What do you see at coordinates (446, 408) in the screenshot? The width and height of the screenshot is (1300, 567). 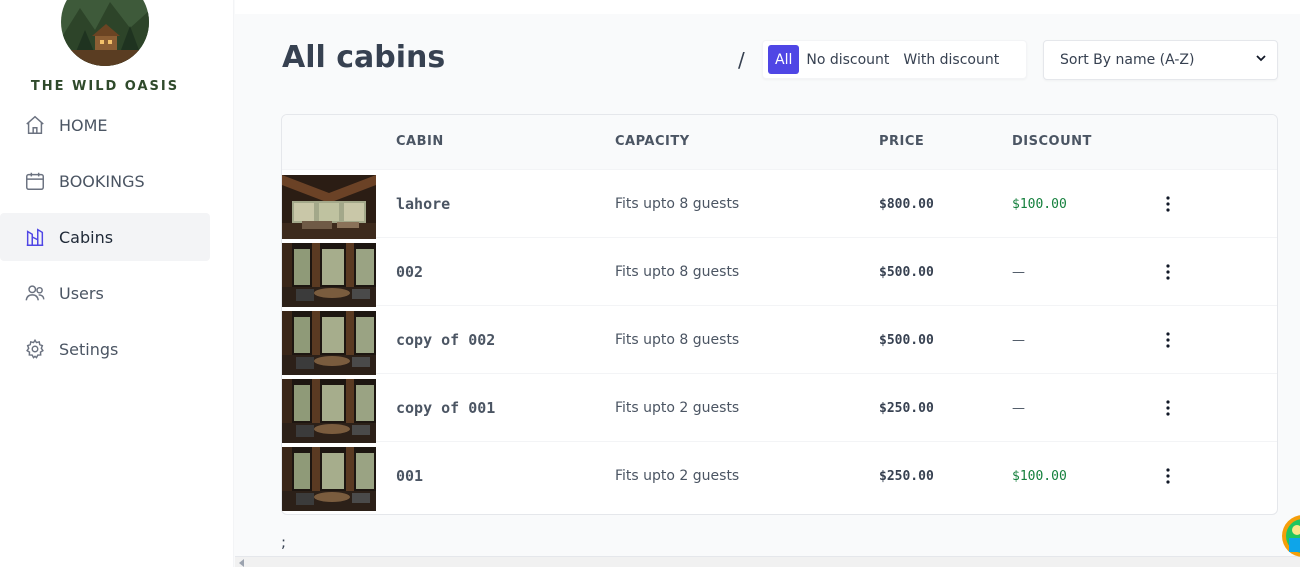 I see `cabin-name: copy of 001` at bounding box center [446, 408].